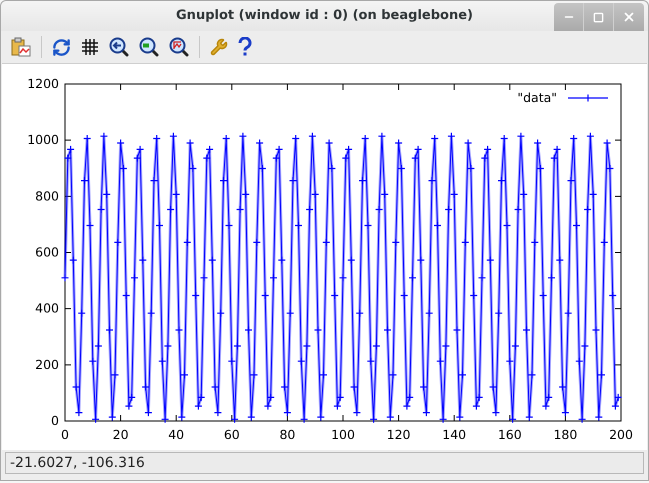  I want to click on y-tick-label: 1200, so click(43, 83).